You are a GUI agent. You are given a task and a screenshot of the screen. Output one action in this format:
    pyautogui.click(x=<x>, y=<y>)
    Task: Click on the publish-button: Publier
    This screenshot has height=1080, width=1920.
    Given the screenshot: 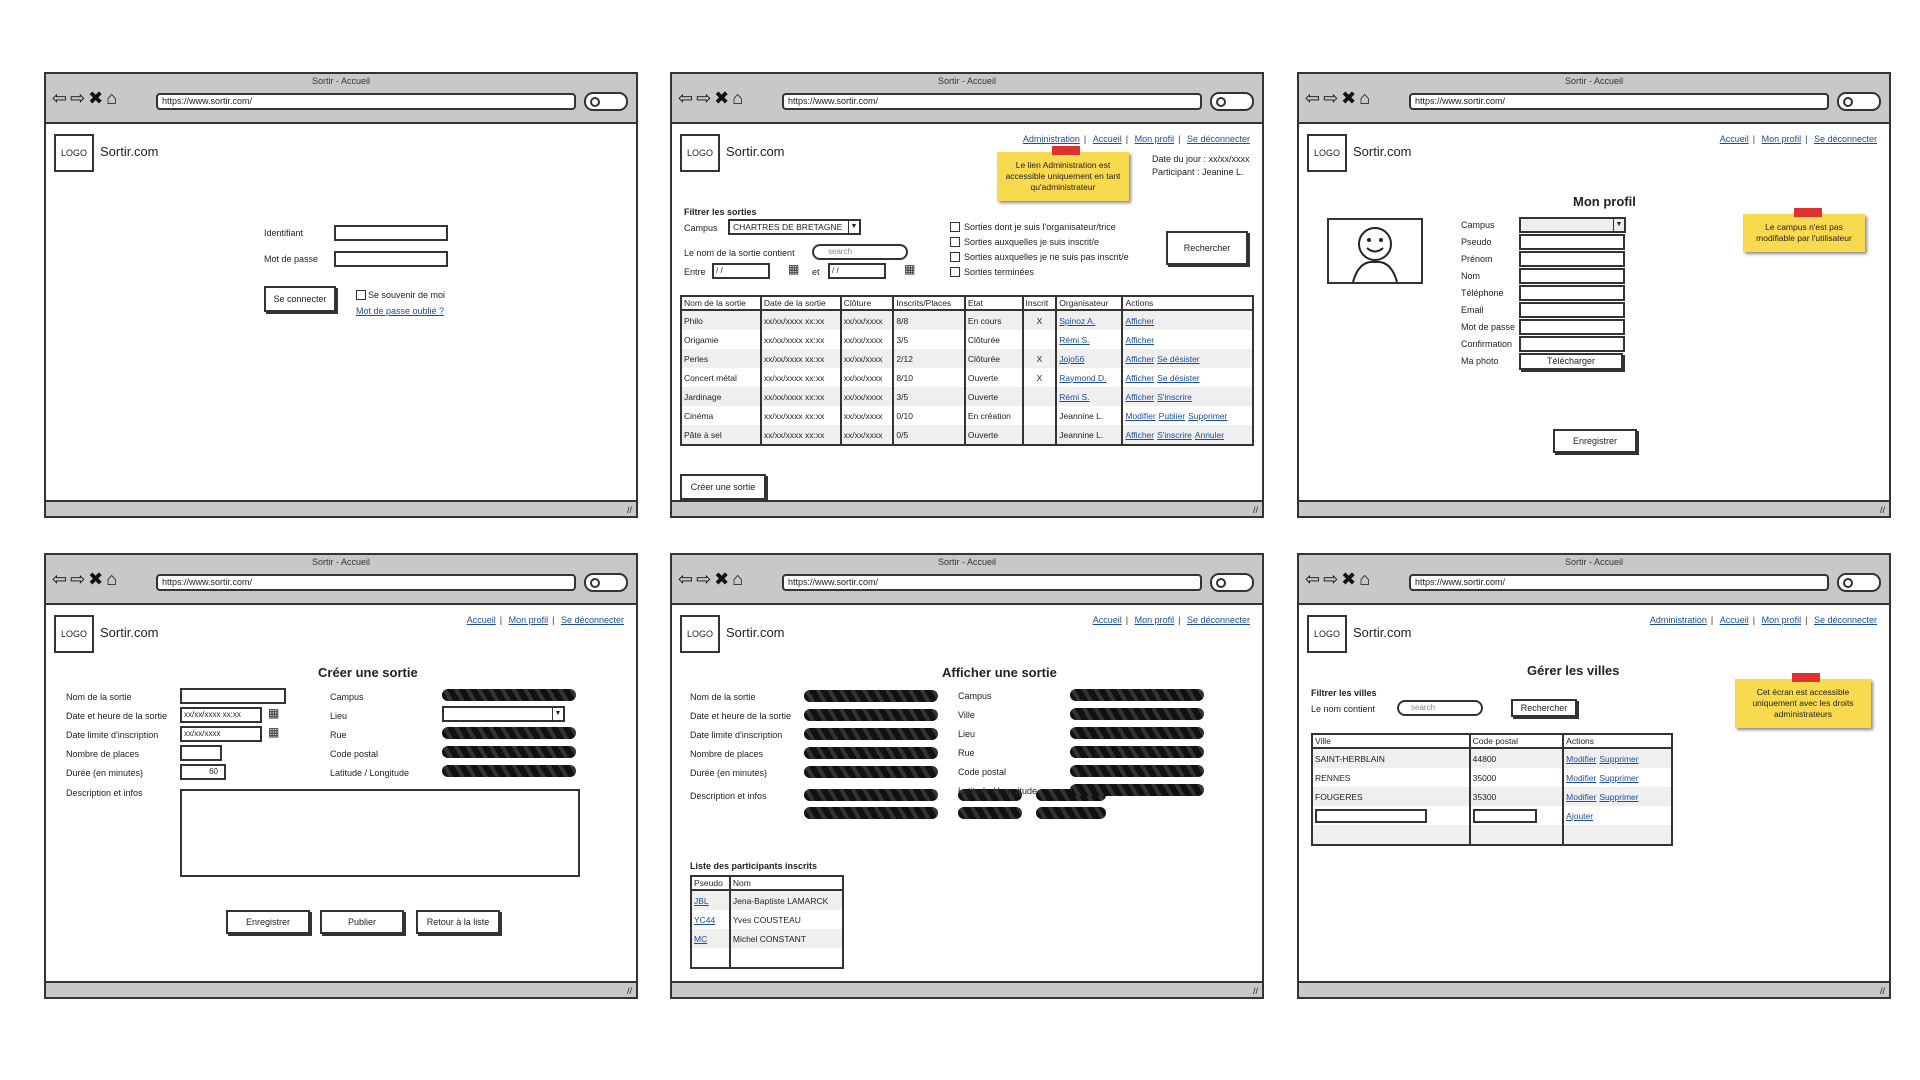 What is the action you would take?
    pyautogui.click(x=362, y=922)
    